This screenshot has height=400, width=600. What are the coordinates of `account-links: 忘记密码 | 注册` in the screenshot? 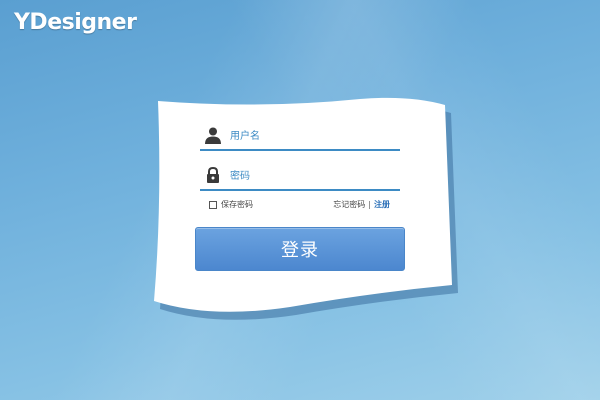 It's located at (361, 204).